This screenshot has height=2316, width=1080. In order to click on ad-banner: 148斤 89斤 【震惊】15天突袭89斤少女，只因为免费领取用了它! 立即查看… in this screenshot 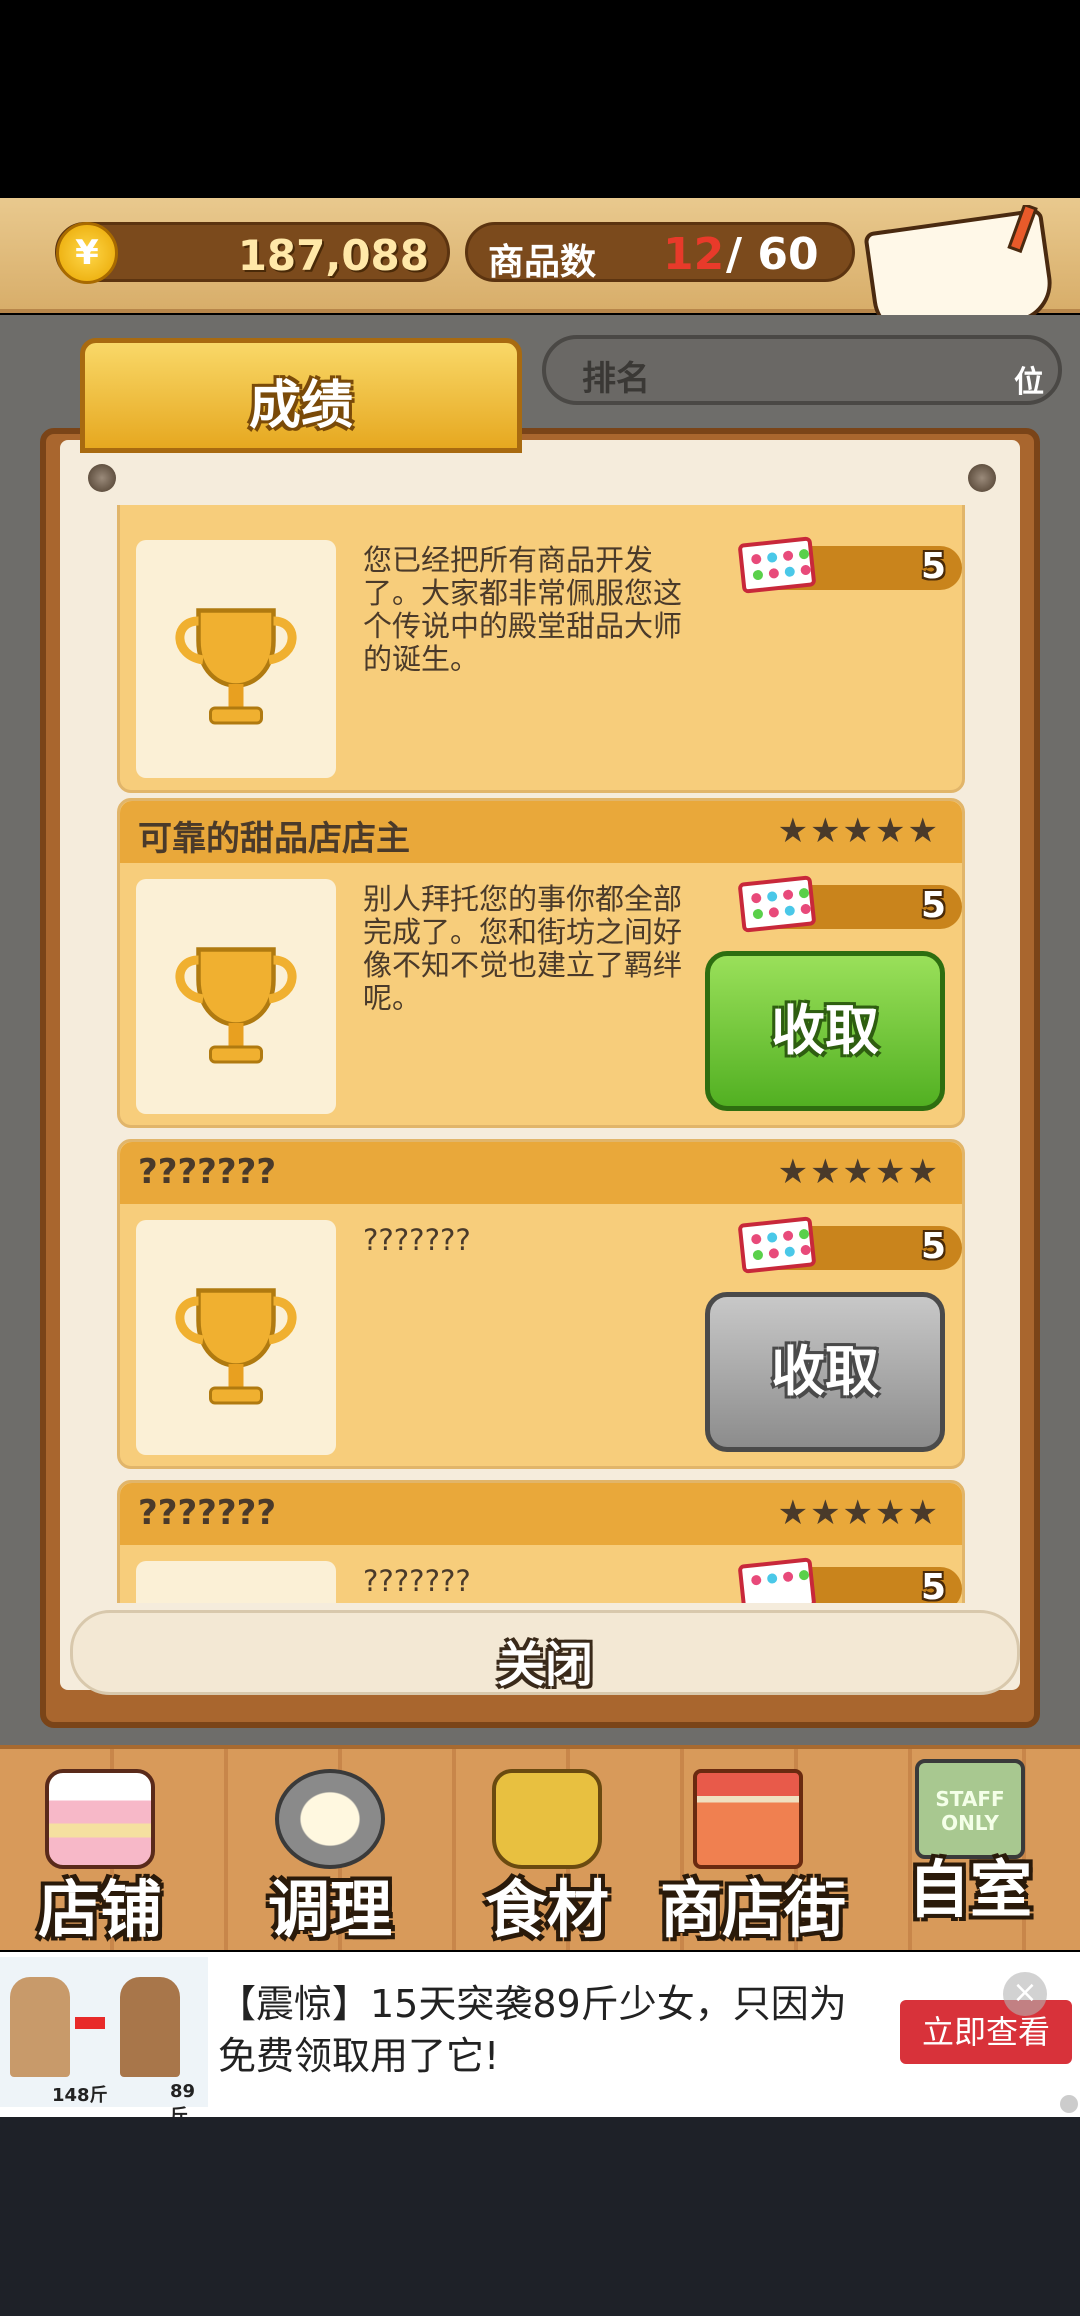, I will do `click(540, 2039)`.